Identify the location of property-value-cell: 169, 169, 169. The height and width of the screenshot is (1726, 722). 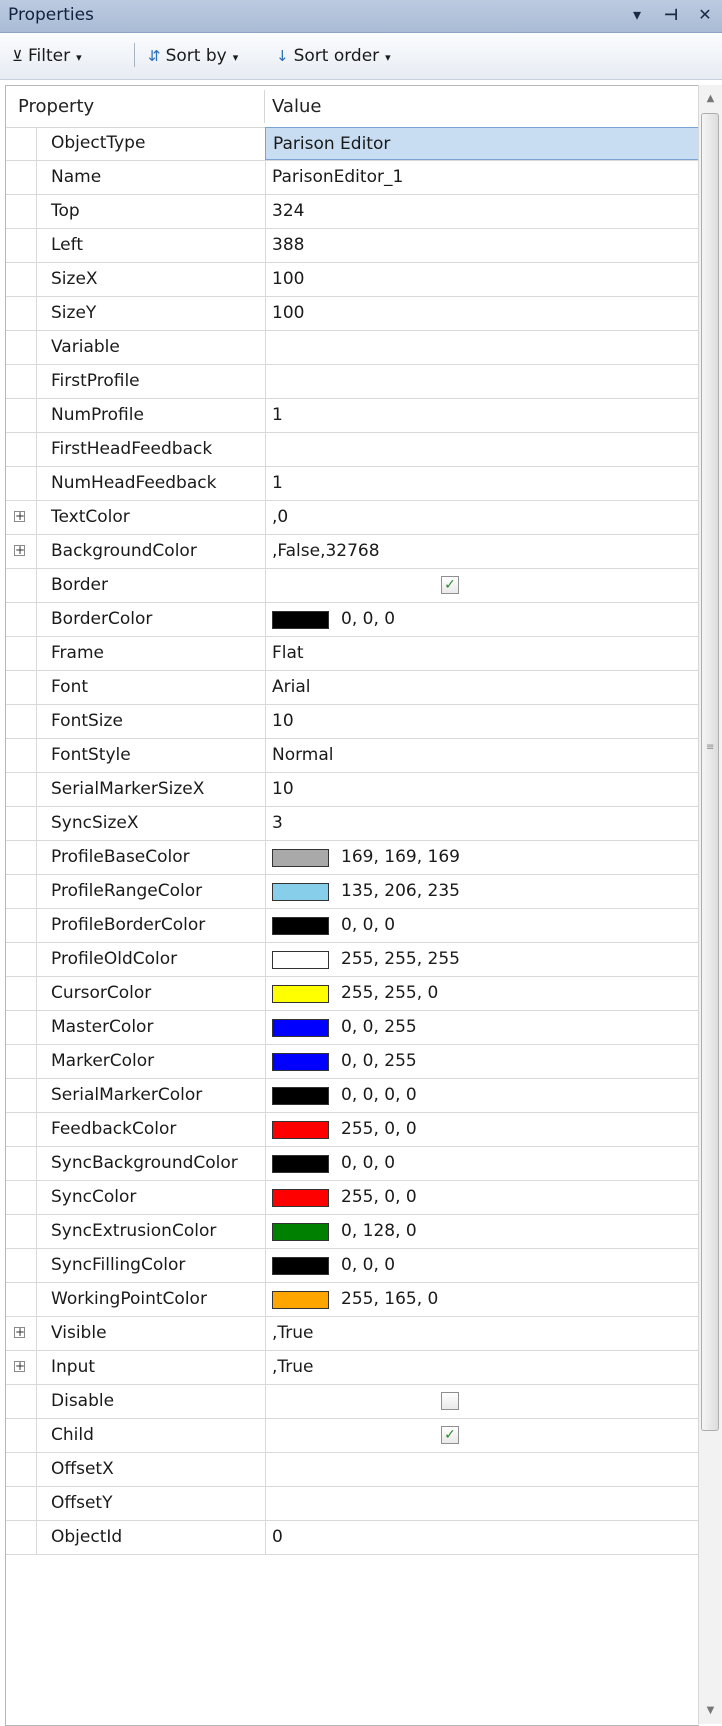
(482, 857).